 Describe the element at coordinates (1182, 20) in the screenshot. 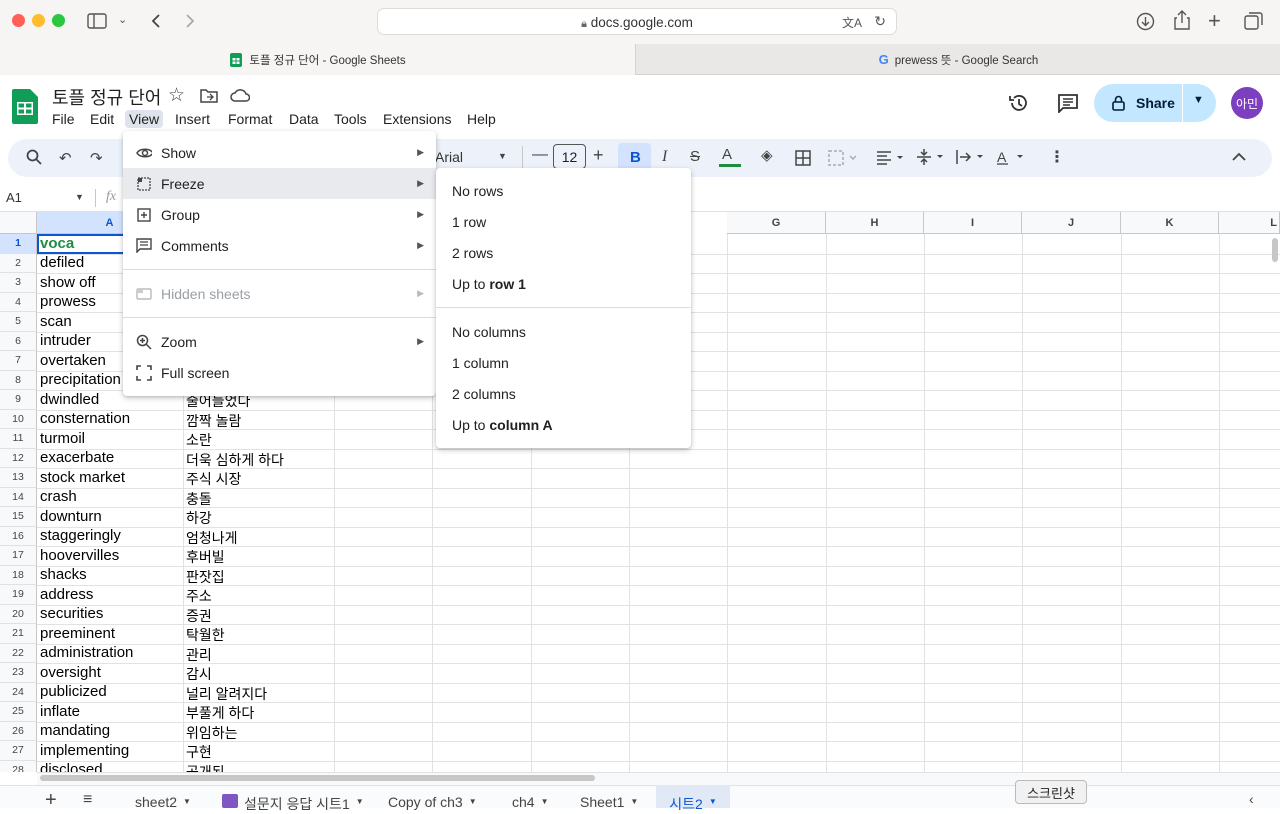

I see `share-sheet-icon` at that location.